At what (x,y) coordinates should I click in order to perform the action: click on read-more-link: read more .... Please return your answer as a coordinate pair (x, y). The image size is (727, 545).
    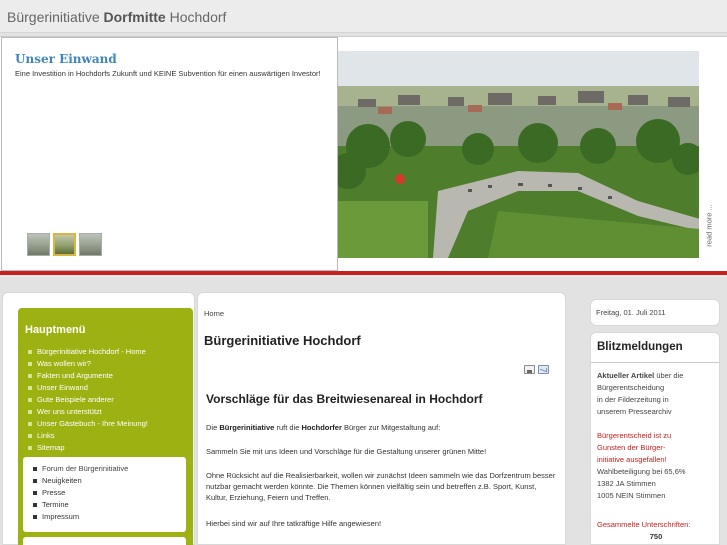
    Looking at the image, I should click on (707, 154).